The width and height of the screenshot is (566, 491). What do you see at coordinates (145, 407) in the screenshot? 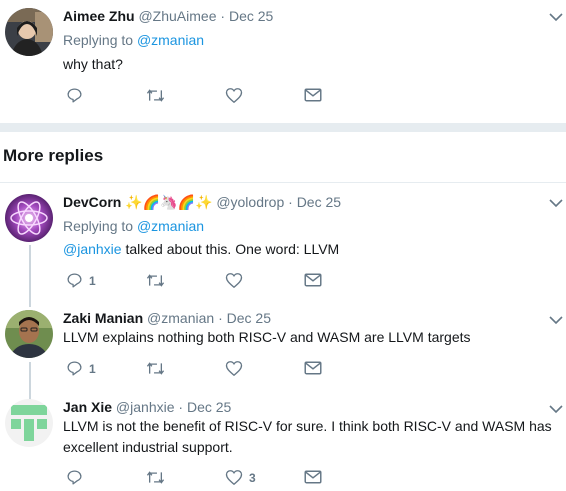
I see `author-handle: @janhxie` at bounding box center [145, 407].